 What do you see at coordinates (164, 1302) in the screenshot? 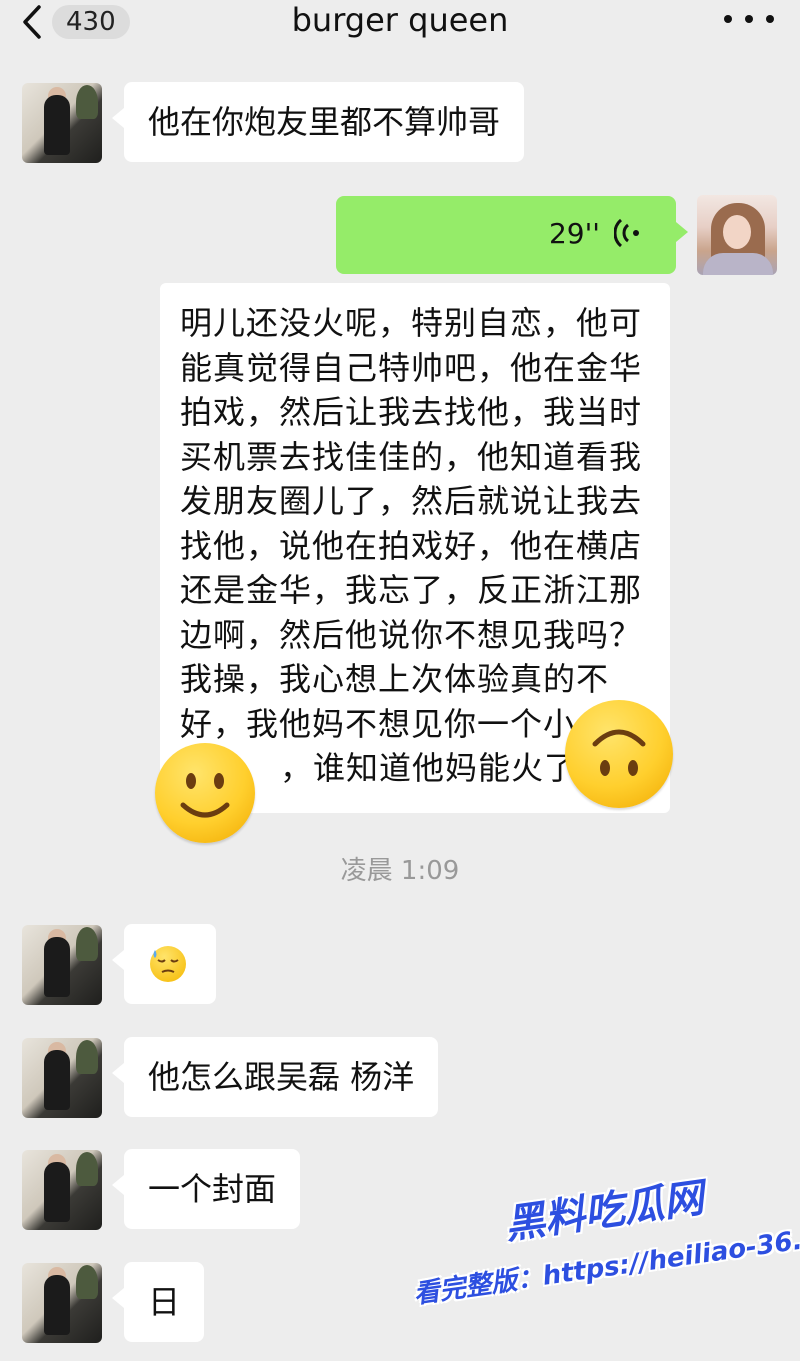
I see `message-text: 日` at bounding box center [164, 1302].